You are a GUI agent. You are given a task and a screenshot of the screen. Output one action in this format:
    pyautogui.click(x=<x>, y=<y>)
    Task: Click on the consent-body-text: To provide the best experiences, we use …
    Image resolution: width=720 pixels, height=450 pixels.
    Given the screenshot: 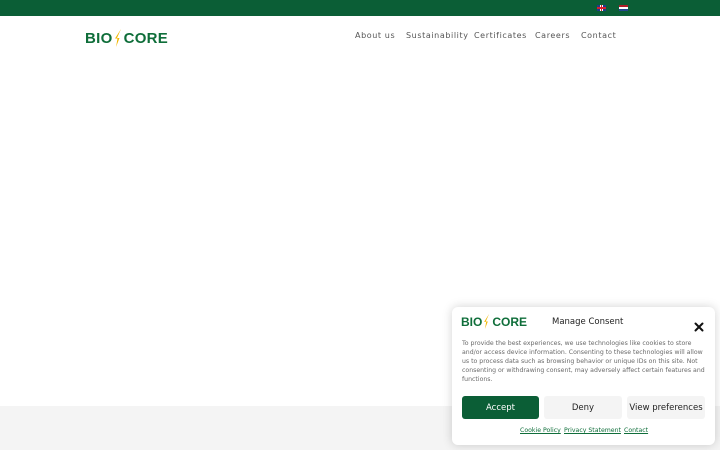 What is the action you would take?
    pyautogui.click(x=583, y=361)
    